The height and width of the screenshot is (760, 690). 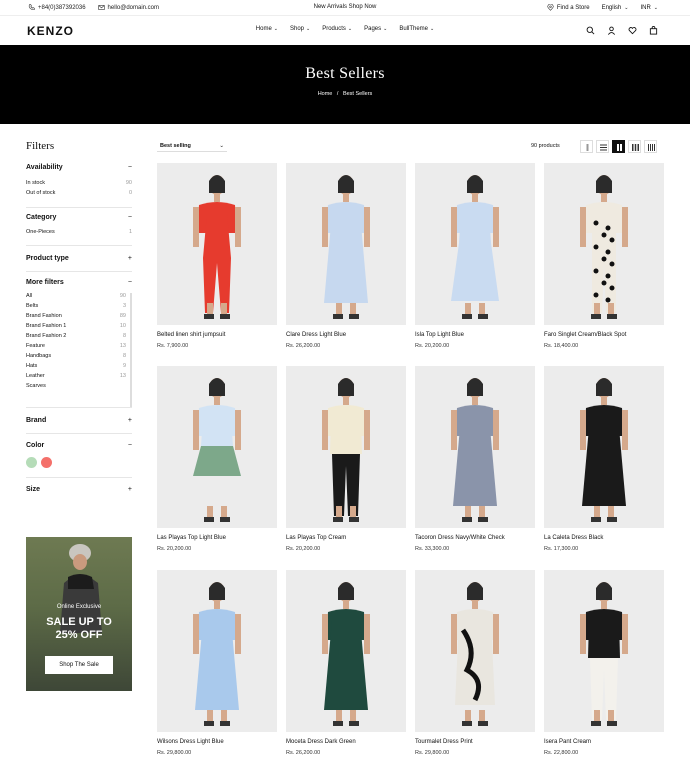 I want to click on nav-products: Products ⌄, so click(x=337, y=29).